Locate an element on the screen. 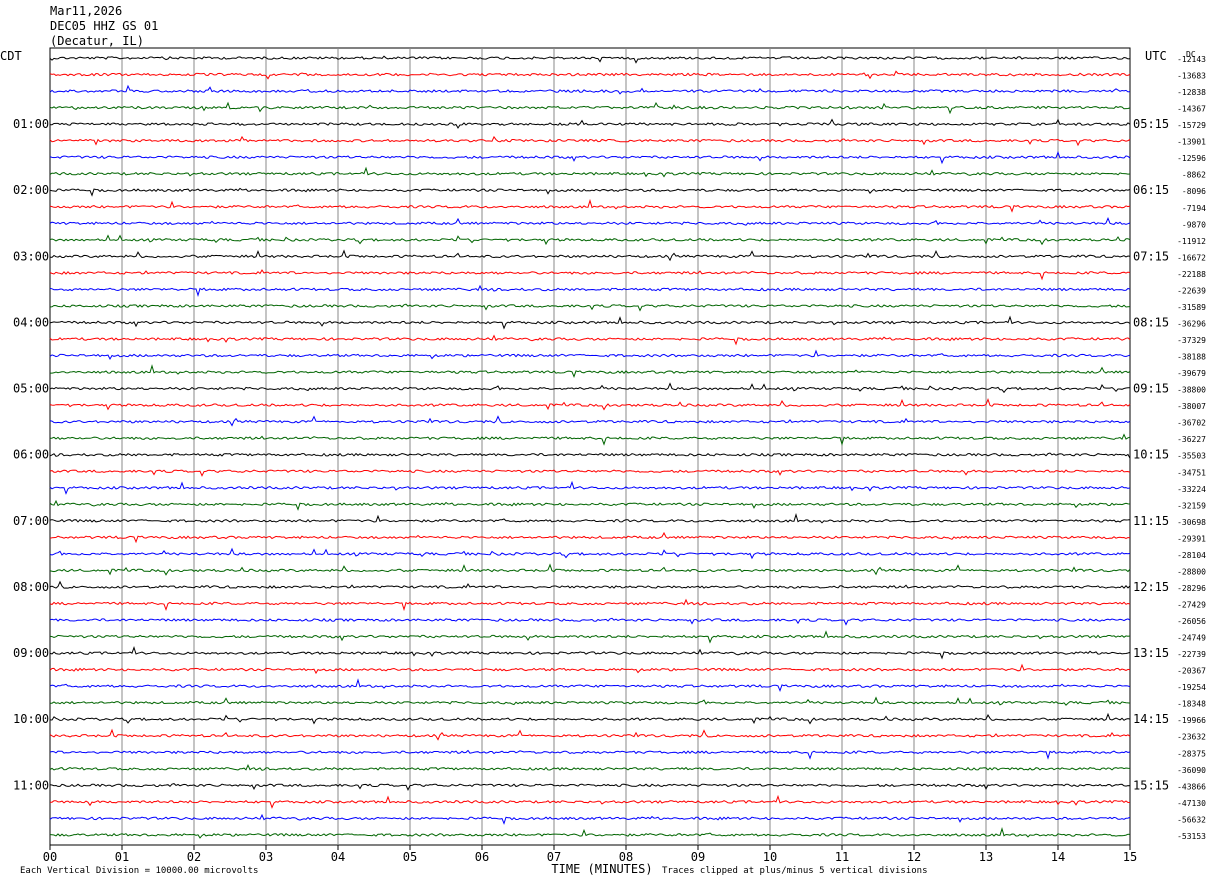  utc-hour-label: 15:15 is located at coordinates (1151, 785).